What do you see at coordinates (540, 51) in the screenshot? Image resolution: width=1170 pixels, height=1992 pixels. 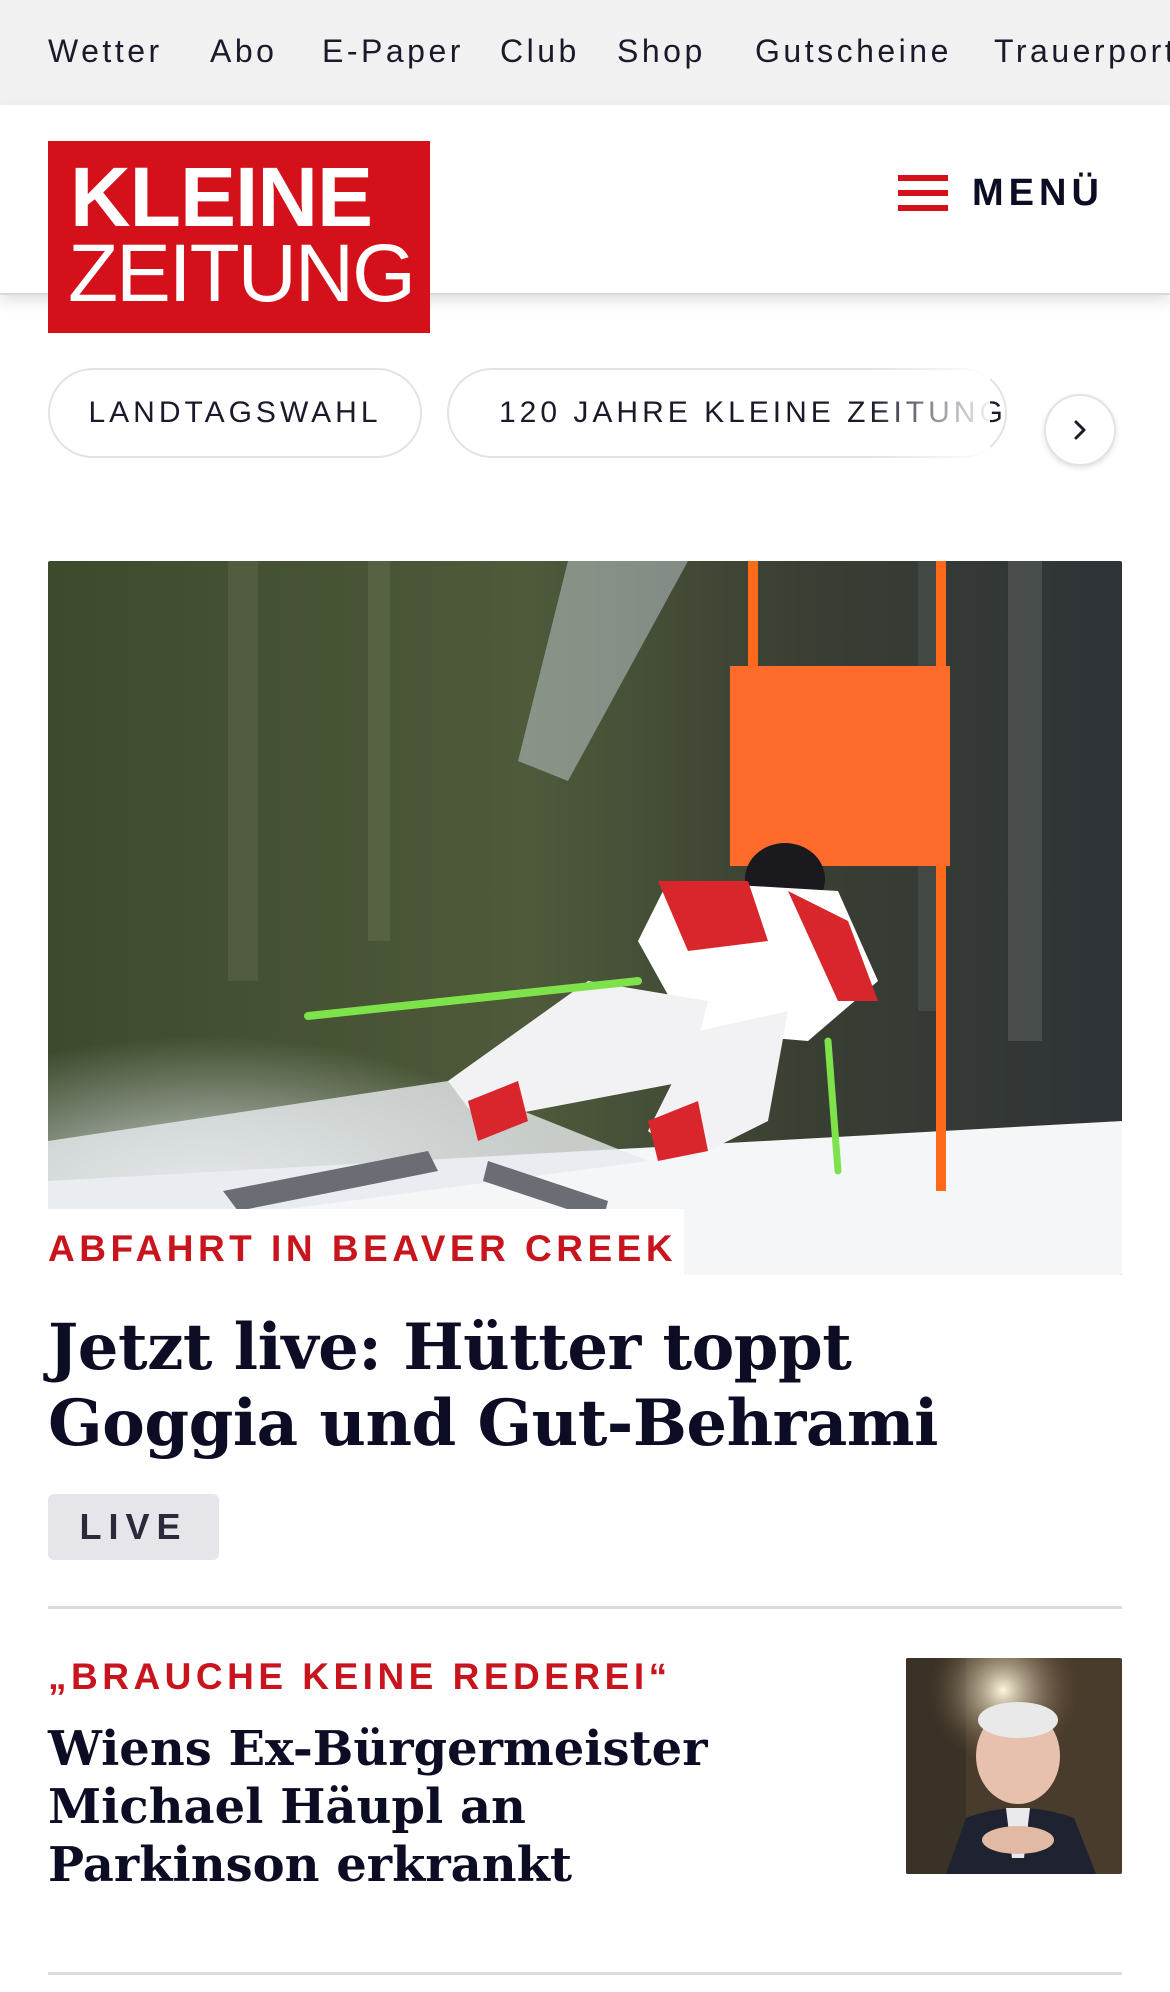 I see `nav-link-club: Club` at bounding box center [540, 51].